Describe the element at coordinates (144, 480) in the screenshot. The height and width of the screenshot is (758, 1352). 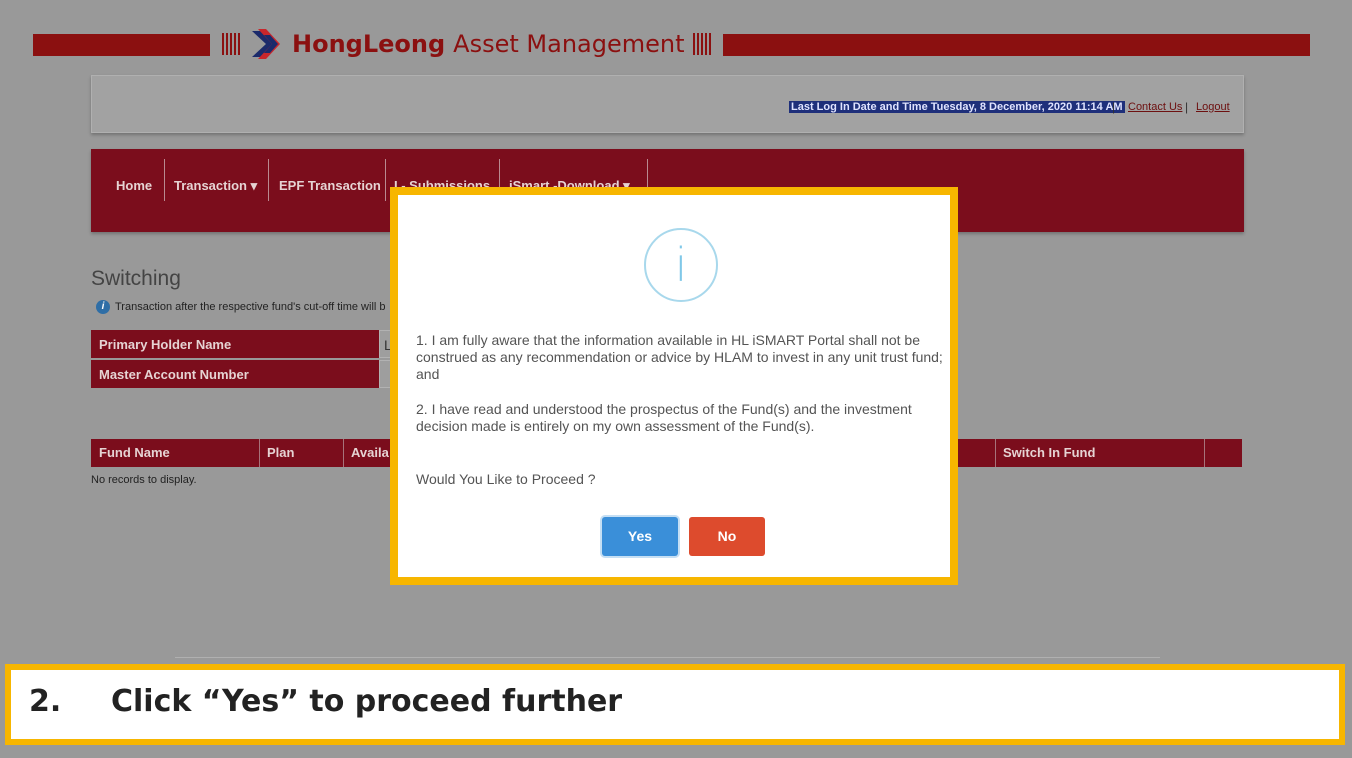
I see `no-records-text: No records to display.` at that location.